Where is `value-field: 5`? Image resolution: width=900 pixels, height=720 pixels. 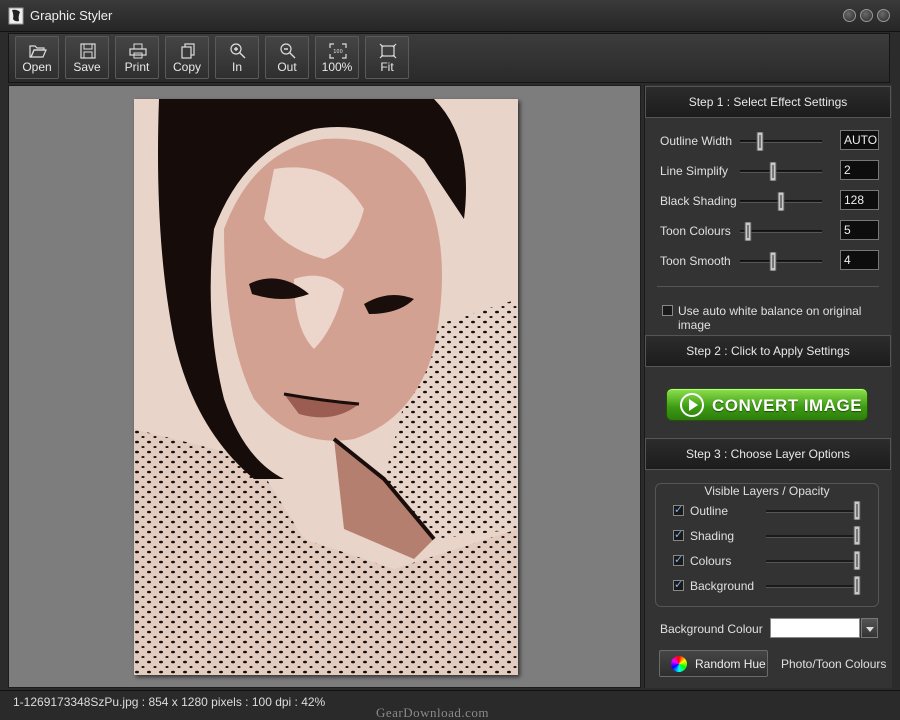
value-field: 5 is located at coordinates (859, 230).